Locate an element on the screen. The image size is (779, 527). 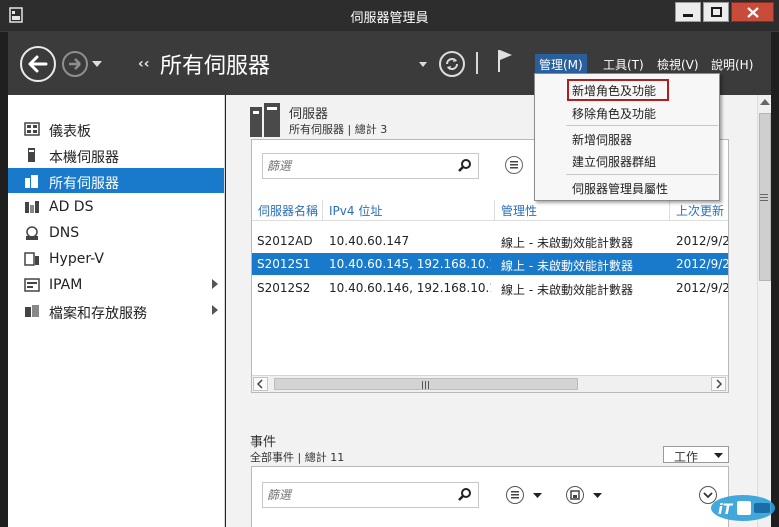
sidebar-item-label: 檔案和存放服務 is located at coordinates (98, 314).